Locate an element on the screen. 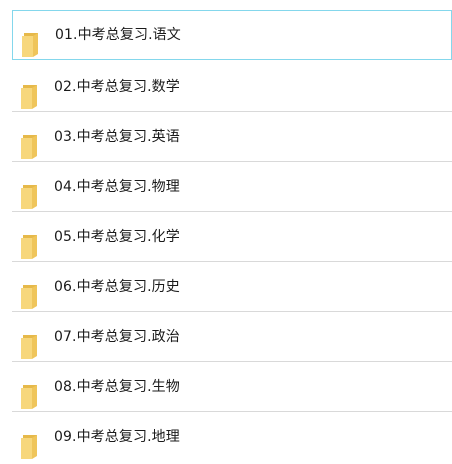  folder-name: 08.中考总复习.生物 is located at coordinates (117, 387).